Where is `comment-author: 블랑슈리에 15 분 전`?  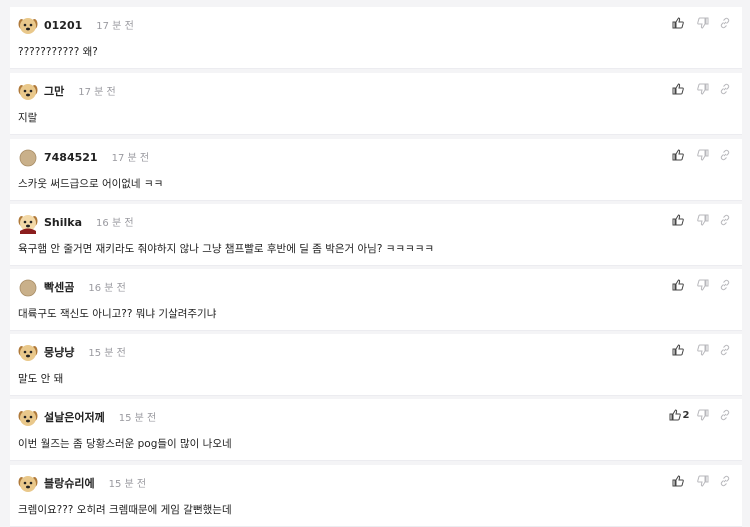
comment-author: 블랑슈리에 15 분 전 is located at coordinates (95, 483).